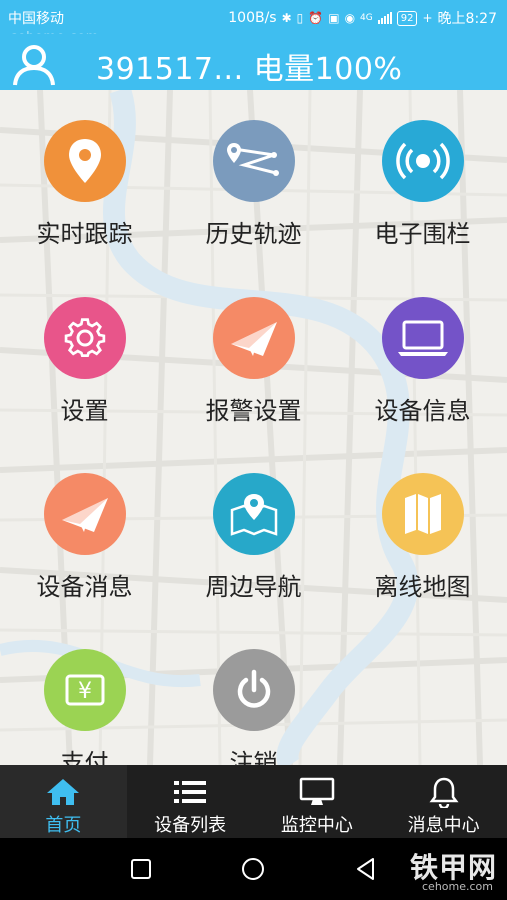  I want to click on menu-item-history-track: 历史轨迹, so click(253, 184).